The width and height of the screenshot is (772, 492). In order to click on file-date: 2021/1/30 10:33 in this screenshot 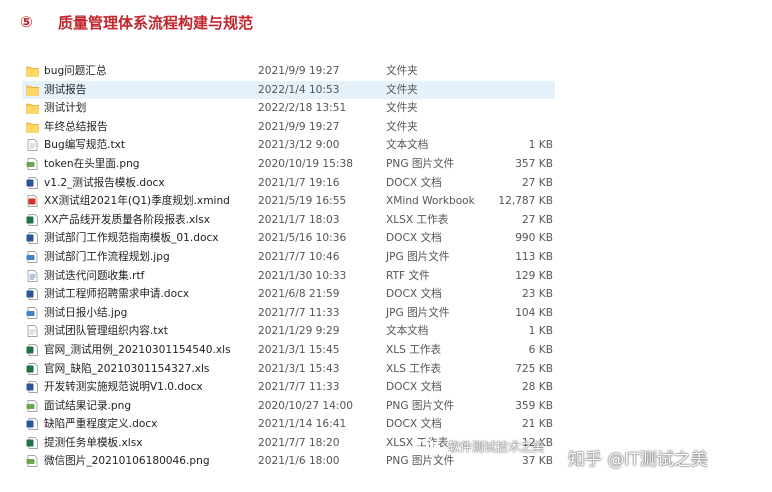, I will do `click(302, 275)`.